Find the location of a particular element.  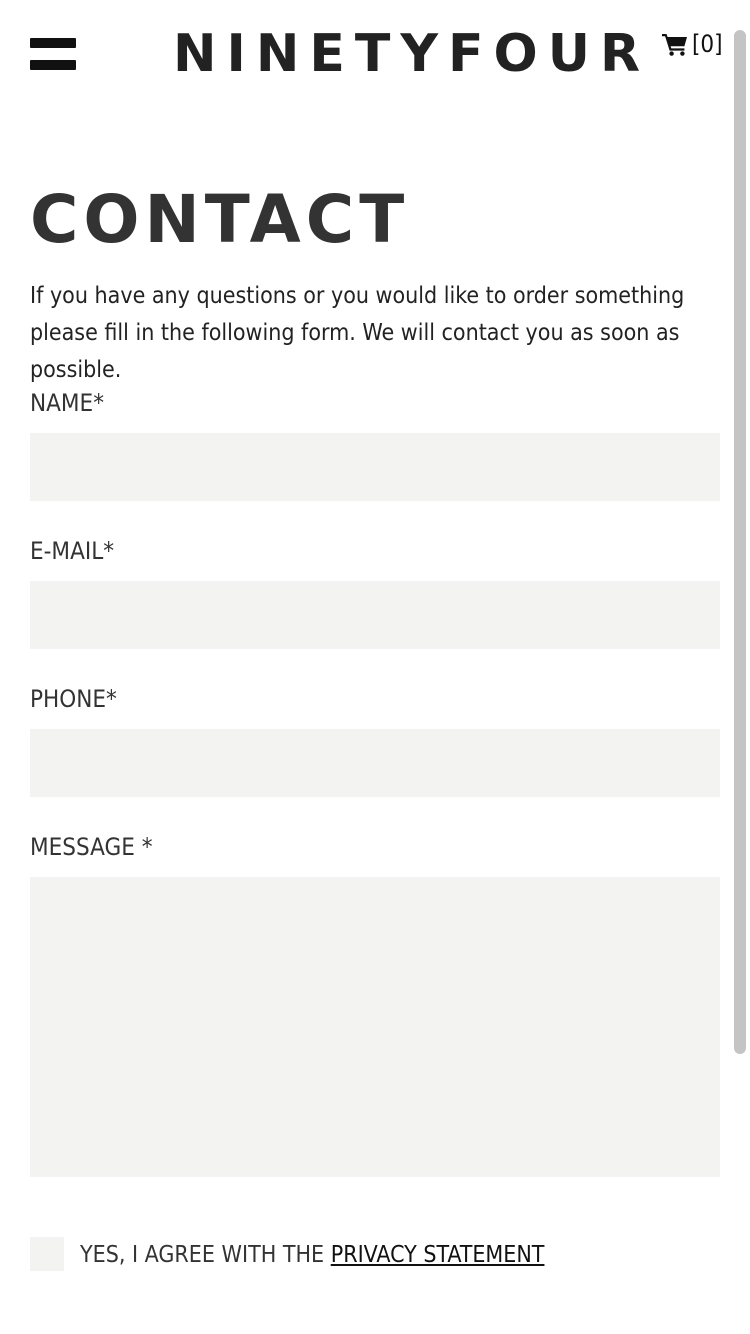

cart-button: [0] is located at coordinates (692, 44).